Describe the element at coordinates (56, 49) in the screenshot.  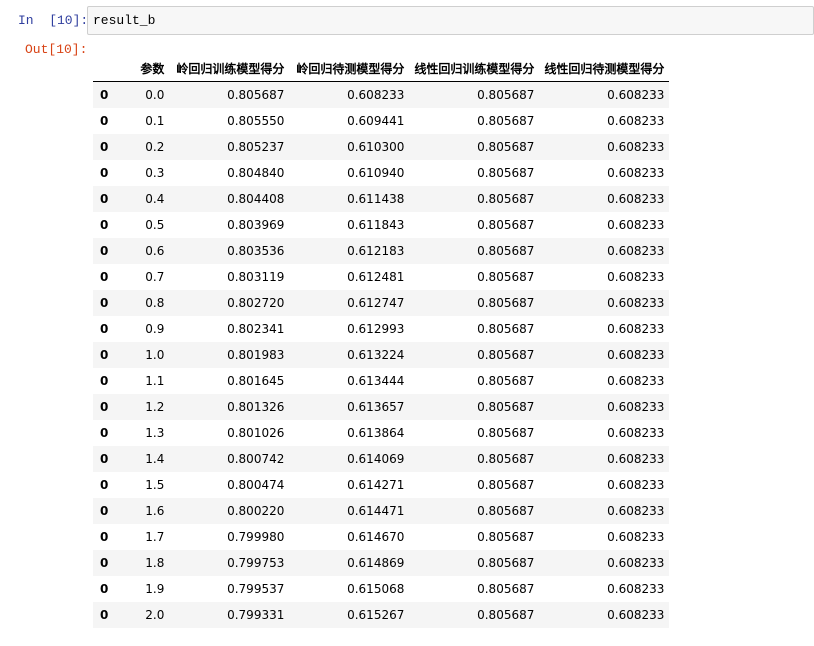
I see `output-prompt: Out[10]:` at that location.